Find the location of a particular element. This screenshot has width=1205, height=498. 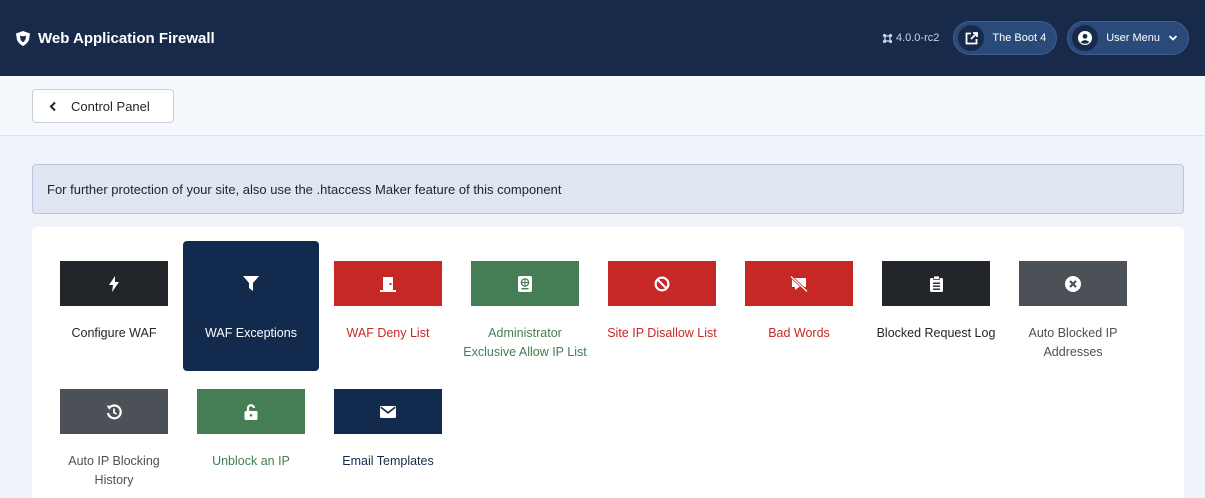

tile-label: Administrator Exclusive Allow IP List is located at coordinates (525, 342).